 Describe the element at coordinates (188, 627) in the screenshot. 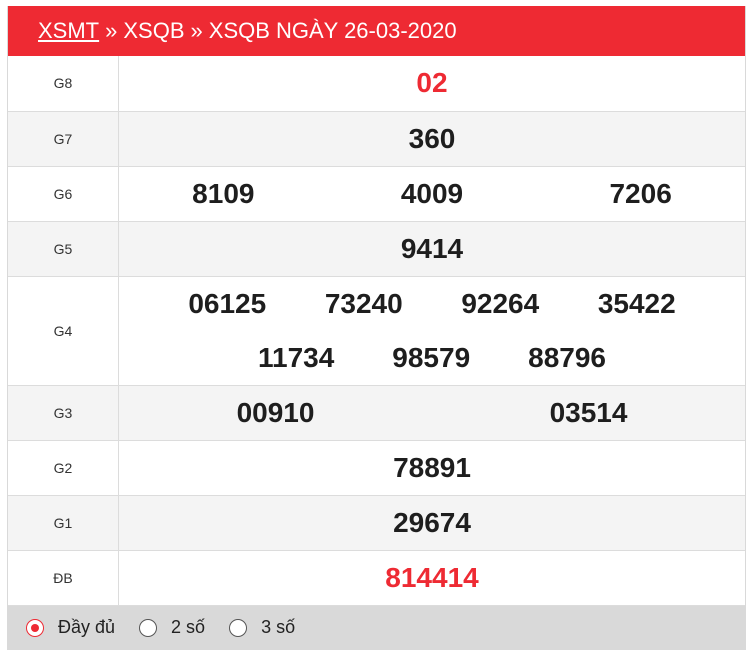

I see `option-label: 2 số` at that location.